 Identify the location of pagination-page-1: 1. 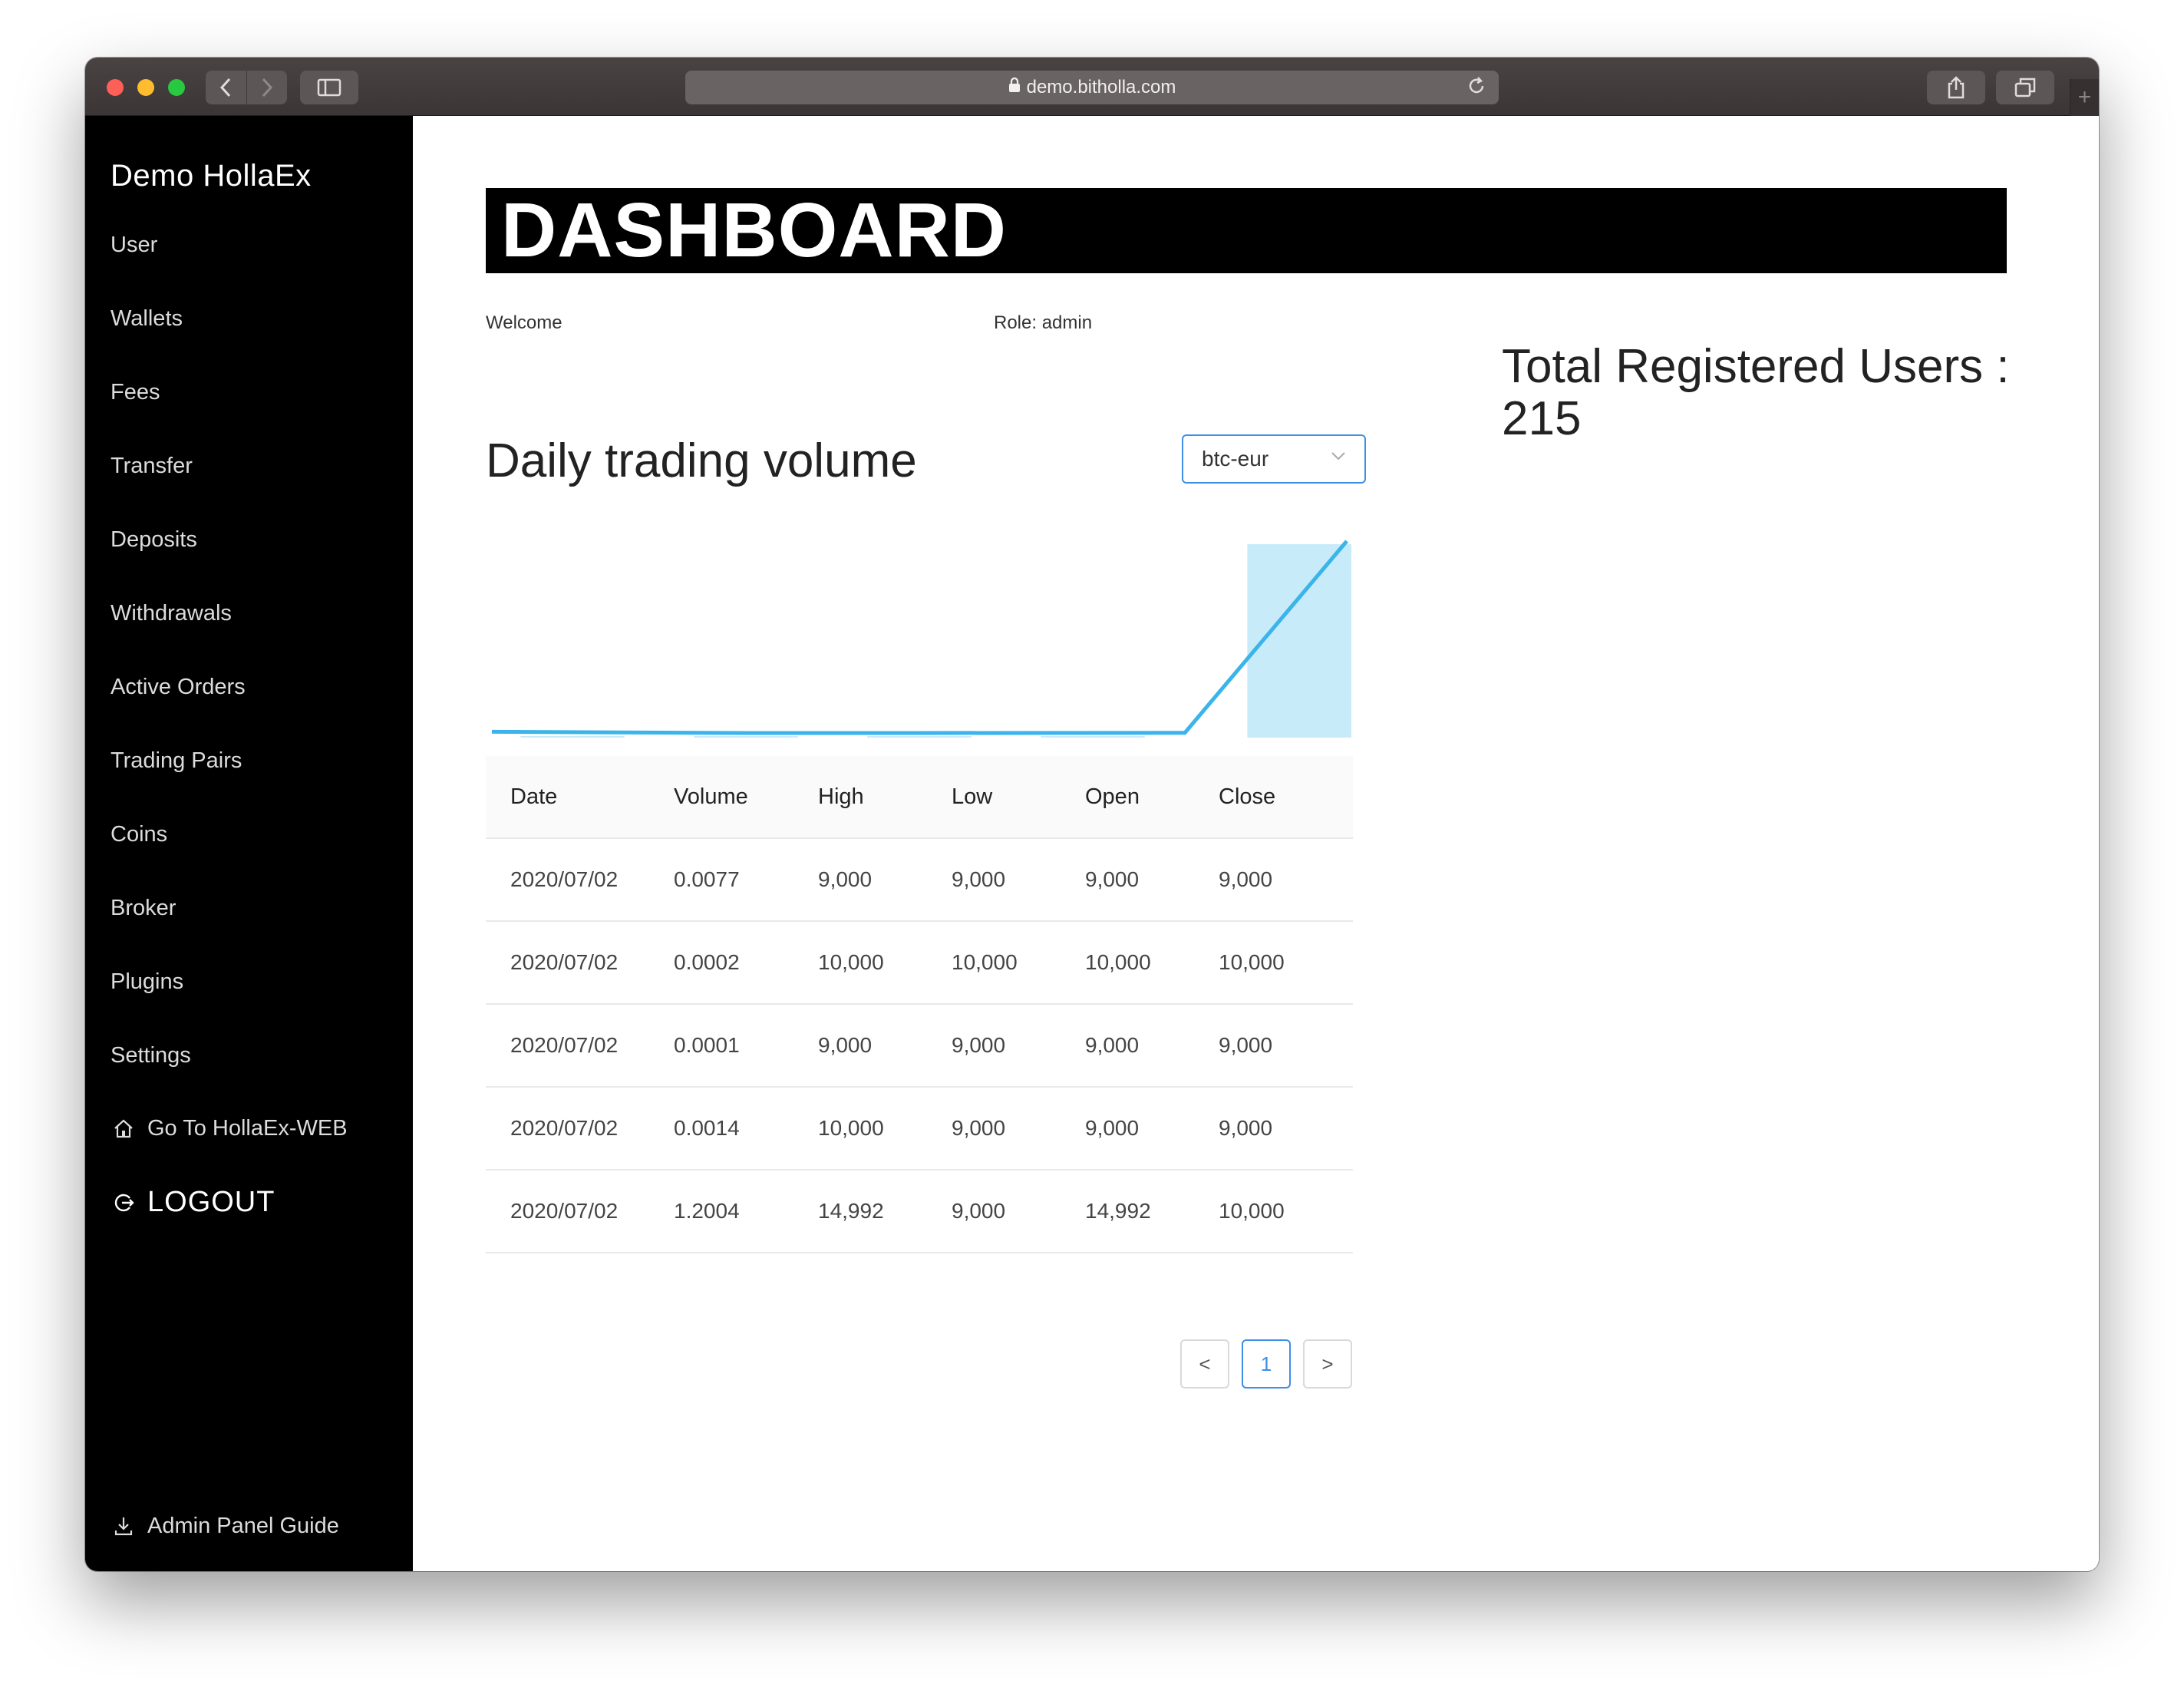
(1266, 1363).